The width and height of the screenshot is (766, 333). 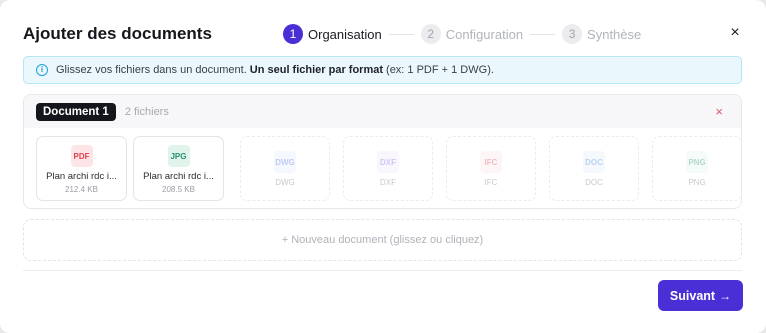 I want to click on file-card-pdf: PDF Plan archi rdc i... 212.4 KB, so click(x=81, y=168).